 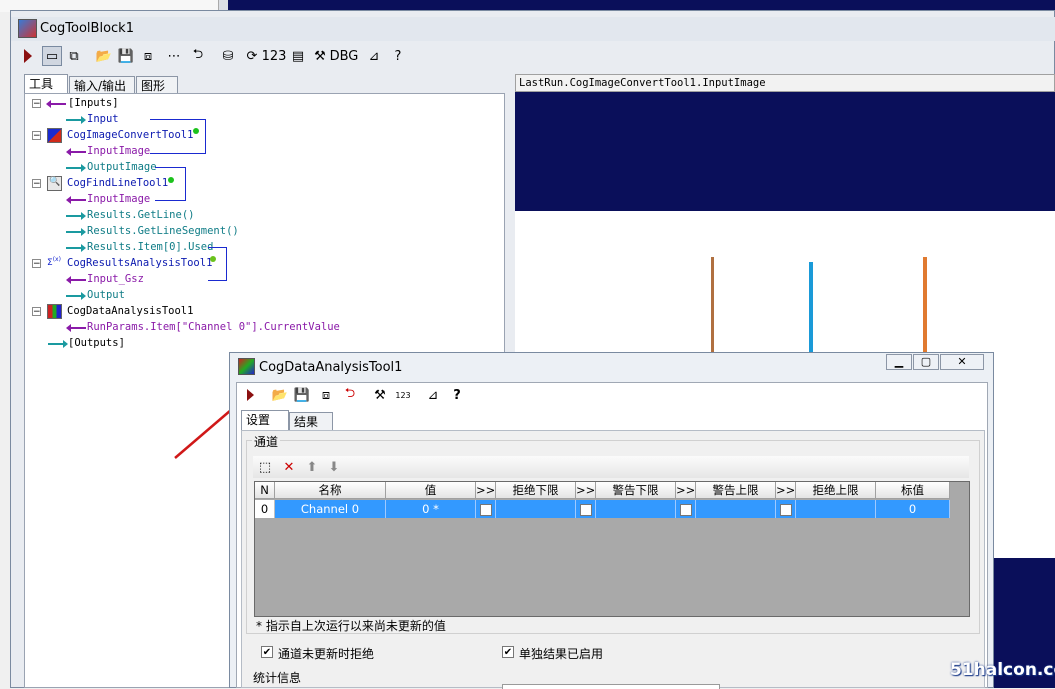 What do you see at coordinates (265, 490) in the screenshot?
I see `column-header: N` at bounding box center [265, 490].